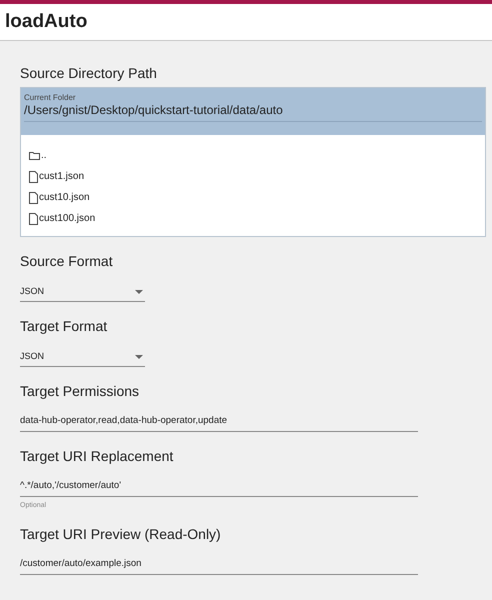 The height and width of the screenshot is (600, 492). What do you see at coordinates (44, 156) in the screenshot?
I see `folder-item: ..` at bounding box center [44, 156].